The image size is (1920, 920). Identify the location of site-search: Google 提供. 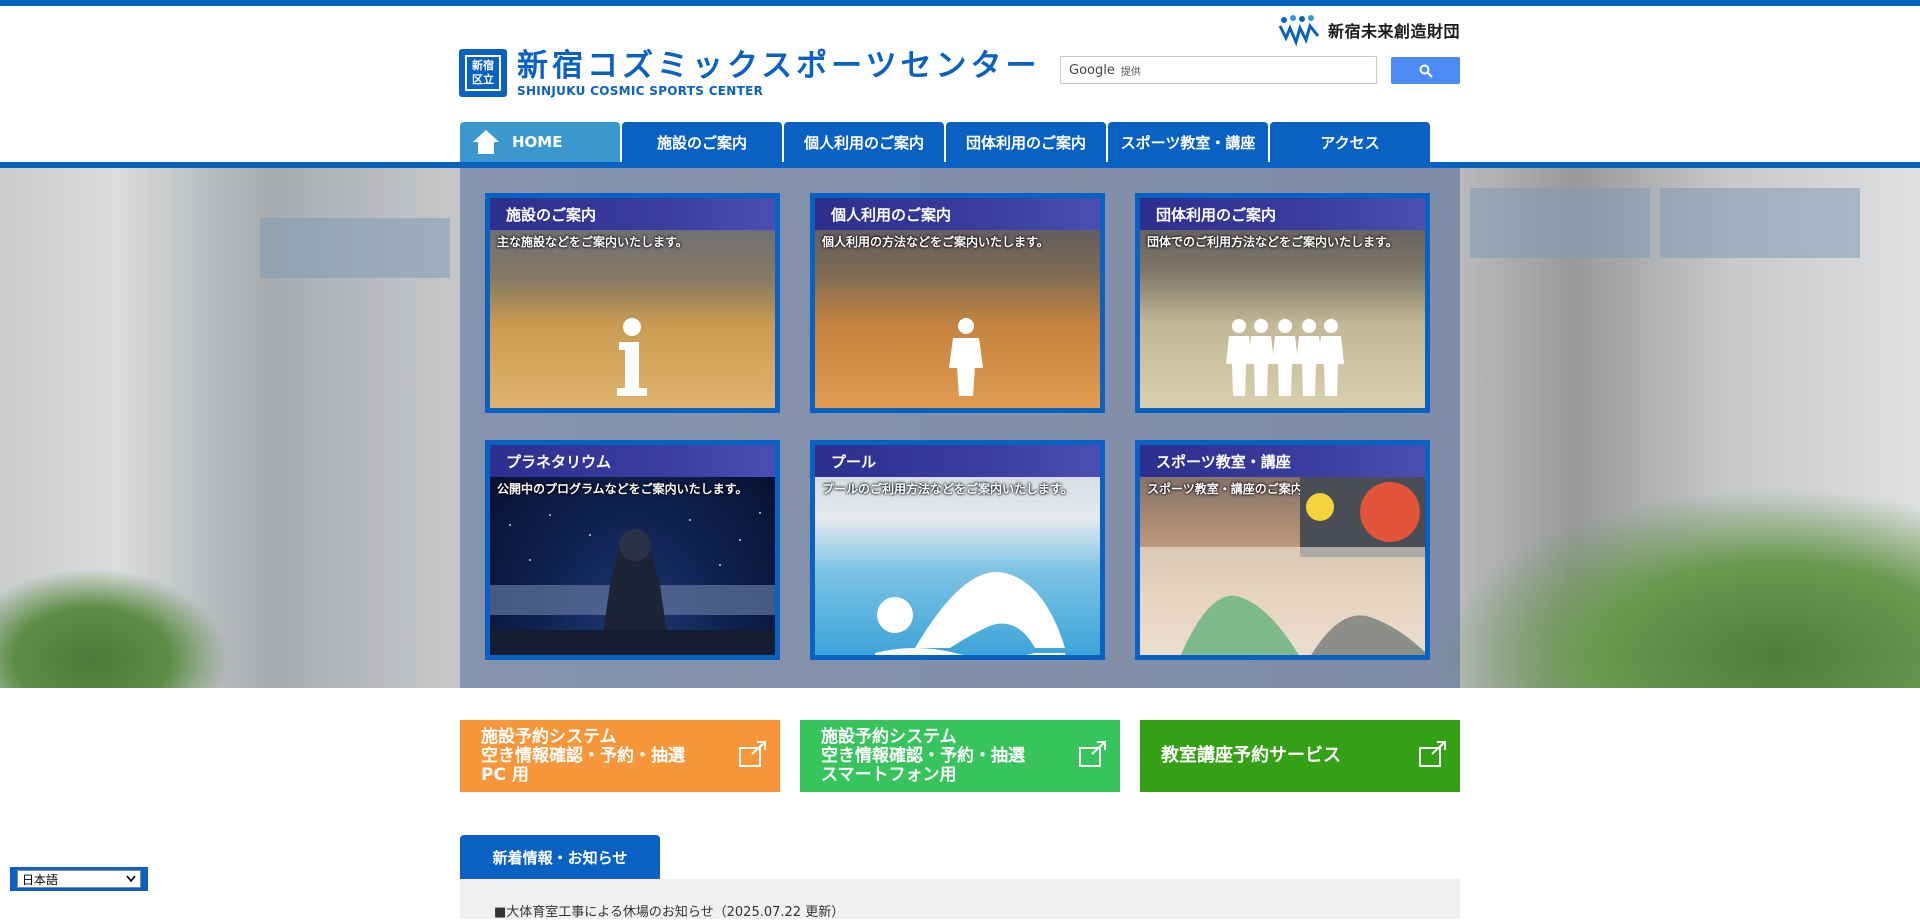
(1260, 70).